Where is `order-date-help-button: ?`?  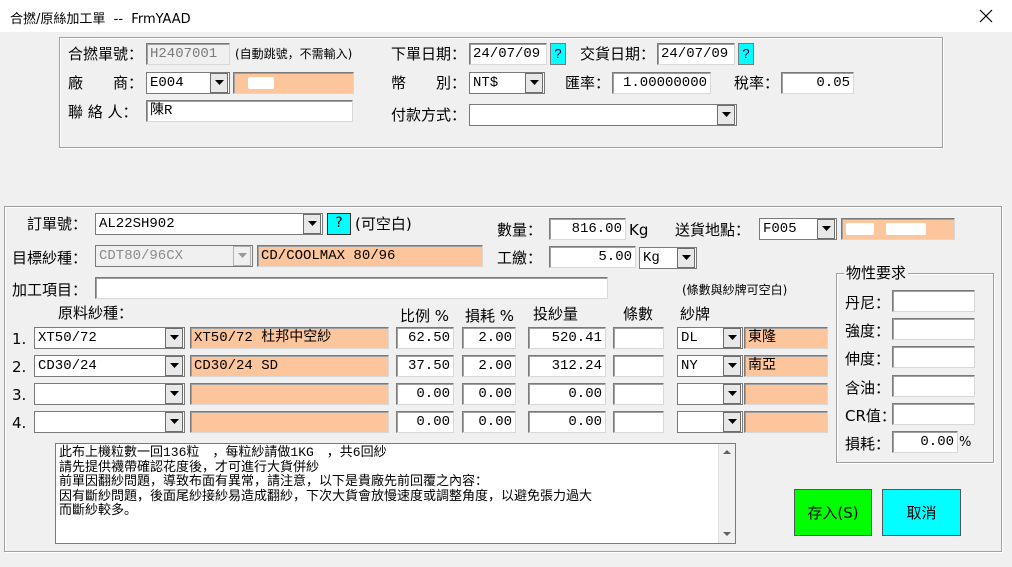
order-date-help-button: ? is located at coordinates (558, 54).